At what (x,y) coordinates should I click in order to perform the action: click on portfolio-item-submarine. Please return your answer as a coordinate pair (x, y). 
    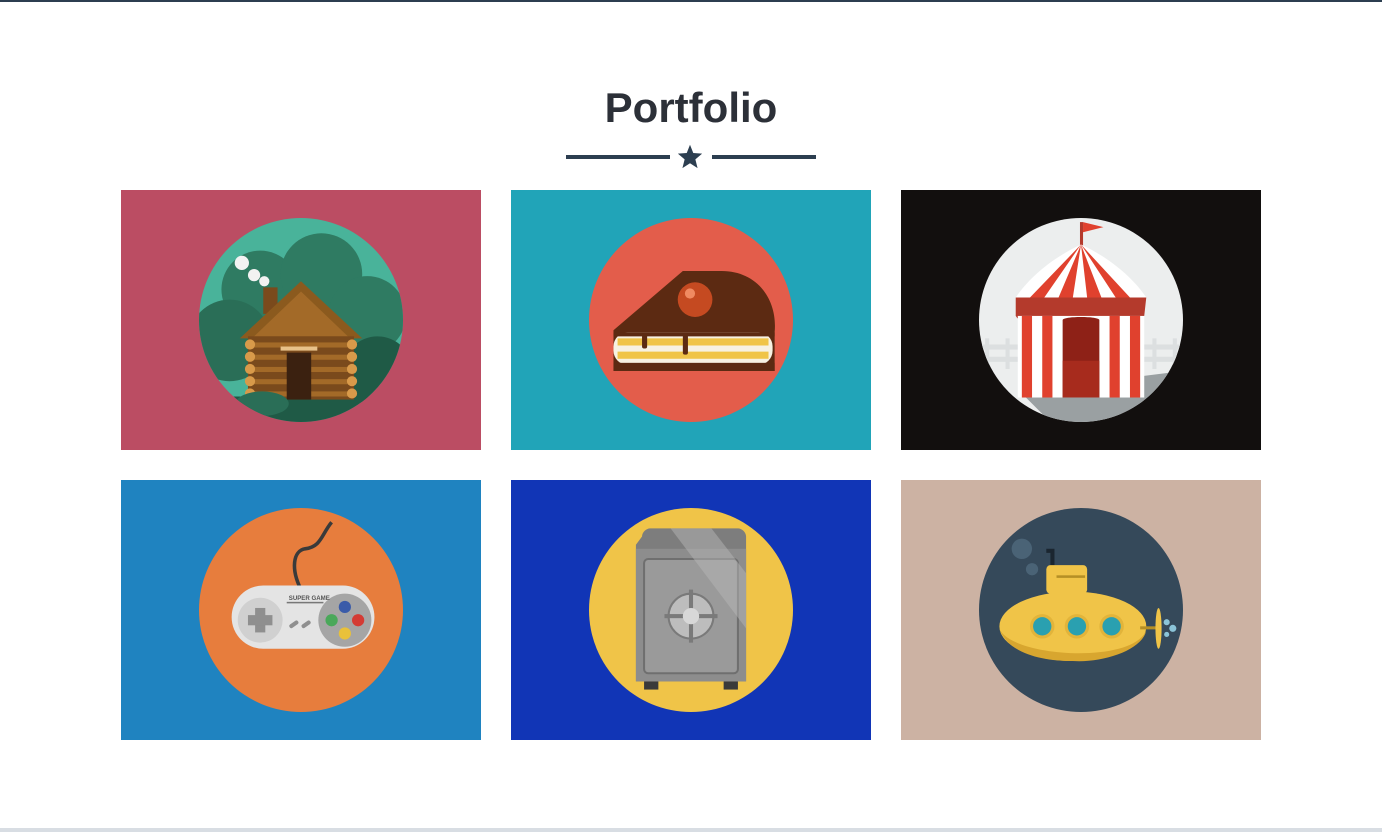
    Looking at the image, I should click on (1081, 610).